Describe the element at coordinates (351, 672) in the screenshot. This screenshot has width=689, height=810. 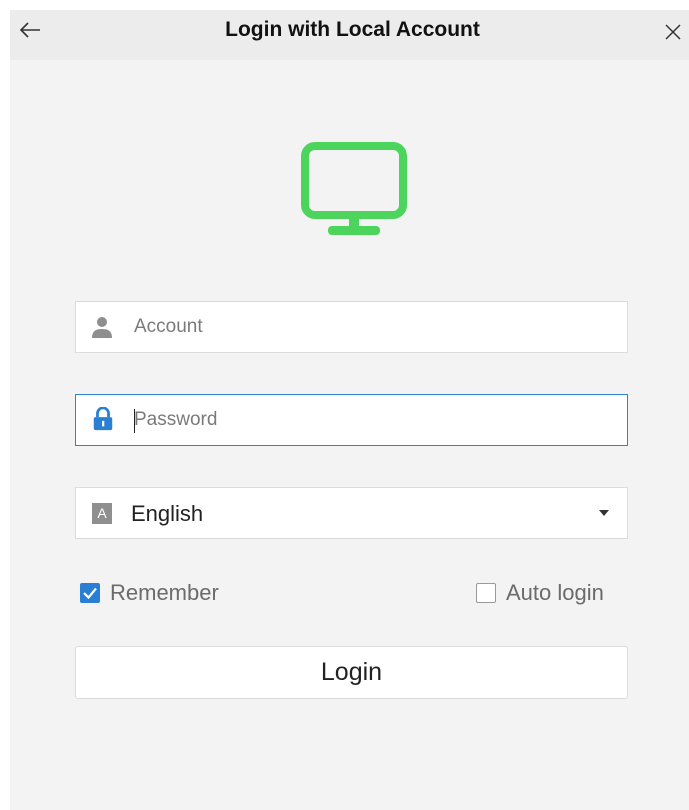
I see `login-button: Login` at that location.